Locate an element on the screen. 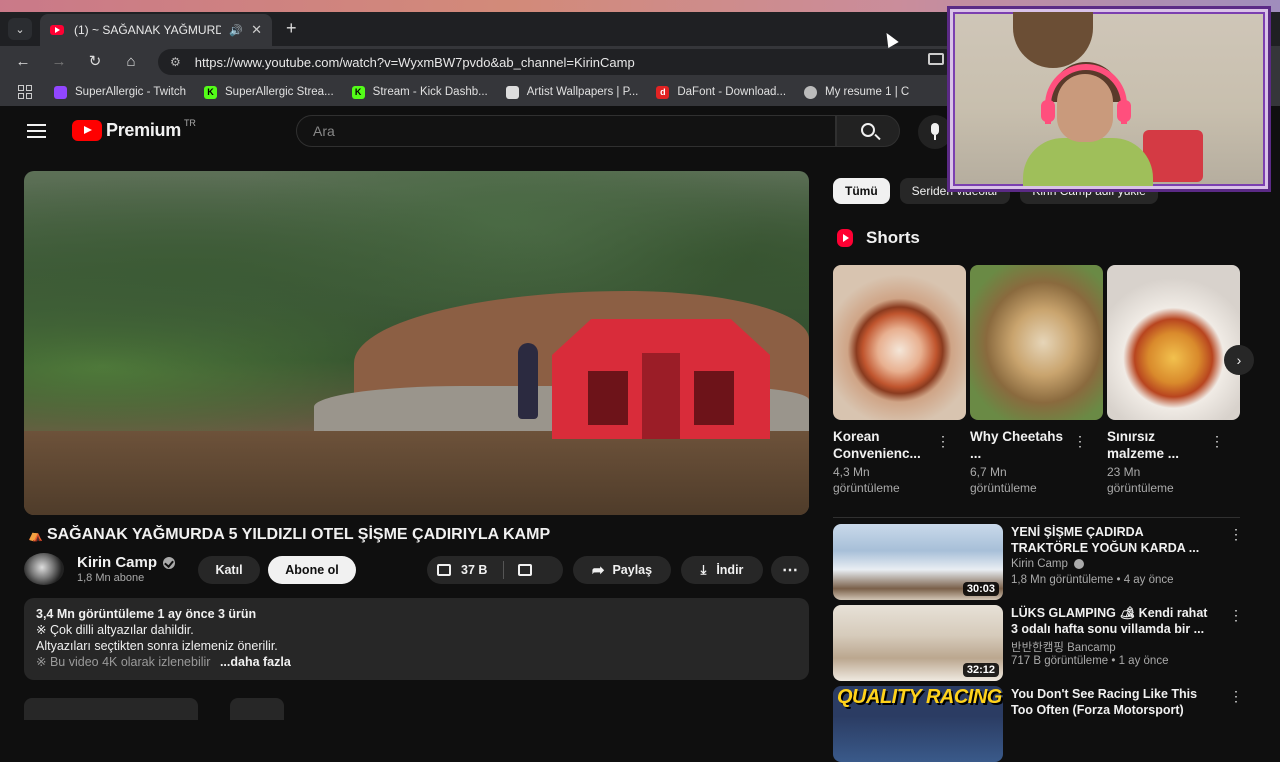 Image resolution: width=1280 pixels, height=762 pixels. tab-close-icon: ✕ is located at coordinates (256, 30).